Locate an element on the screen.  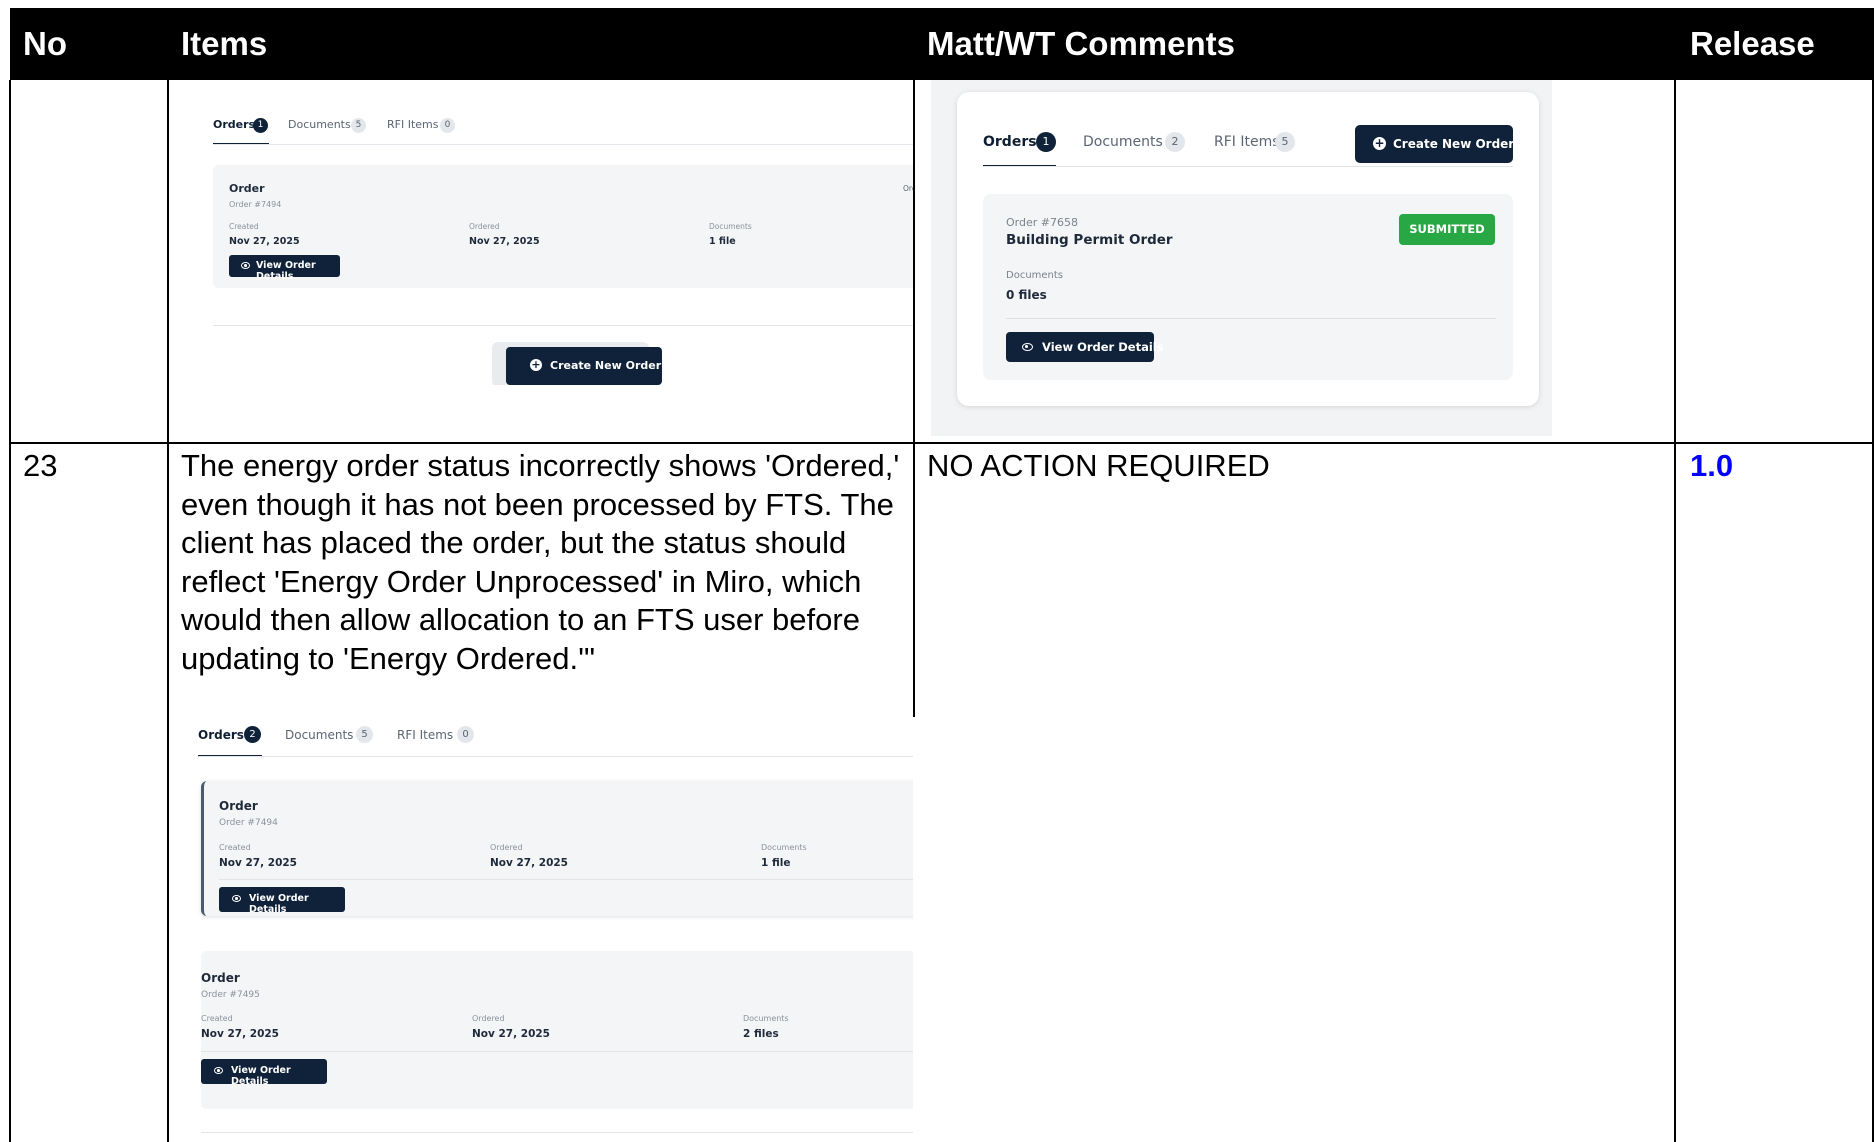
release-version: 1.0 is located at coordinates (1712, 465).